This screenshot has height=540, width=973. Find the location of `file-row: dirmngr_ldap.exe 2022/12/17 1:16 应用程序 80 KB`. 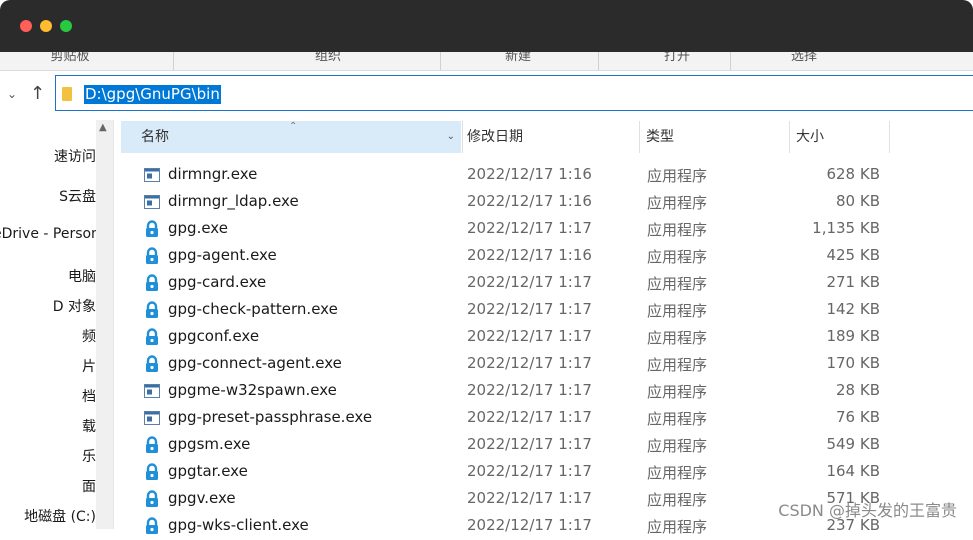

file-row: dirmngr_ldap.exe 2022/12/17 1:16 应用程序 80 KB is located at coordinates (547, 202).